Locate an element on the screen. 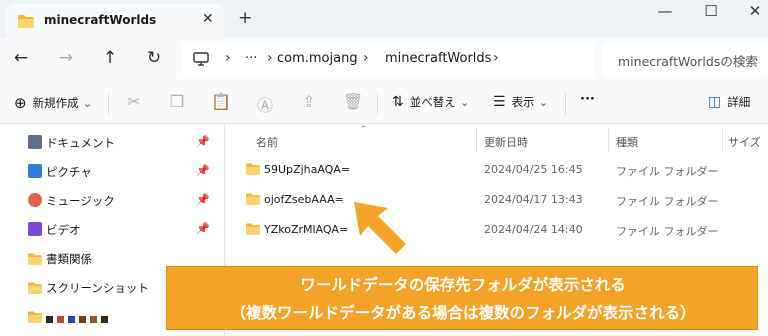 This screenshot has width=768, height=336. maximize-icon: ☐ is located at coordinates (711, 11).